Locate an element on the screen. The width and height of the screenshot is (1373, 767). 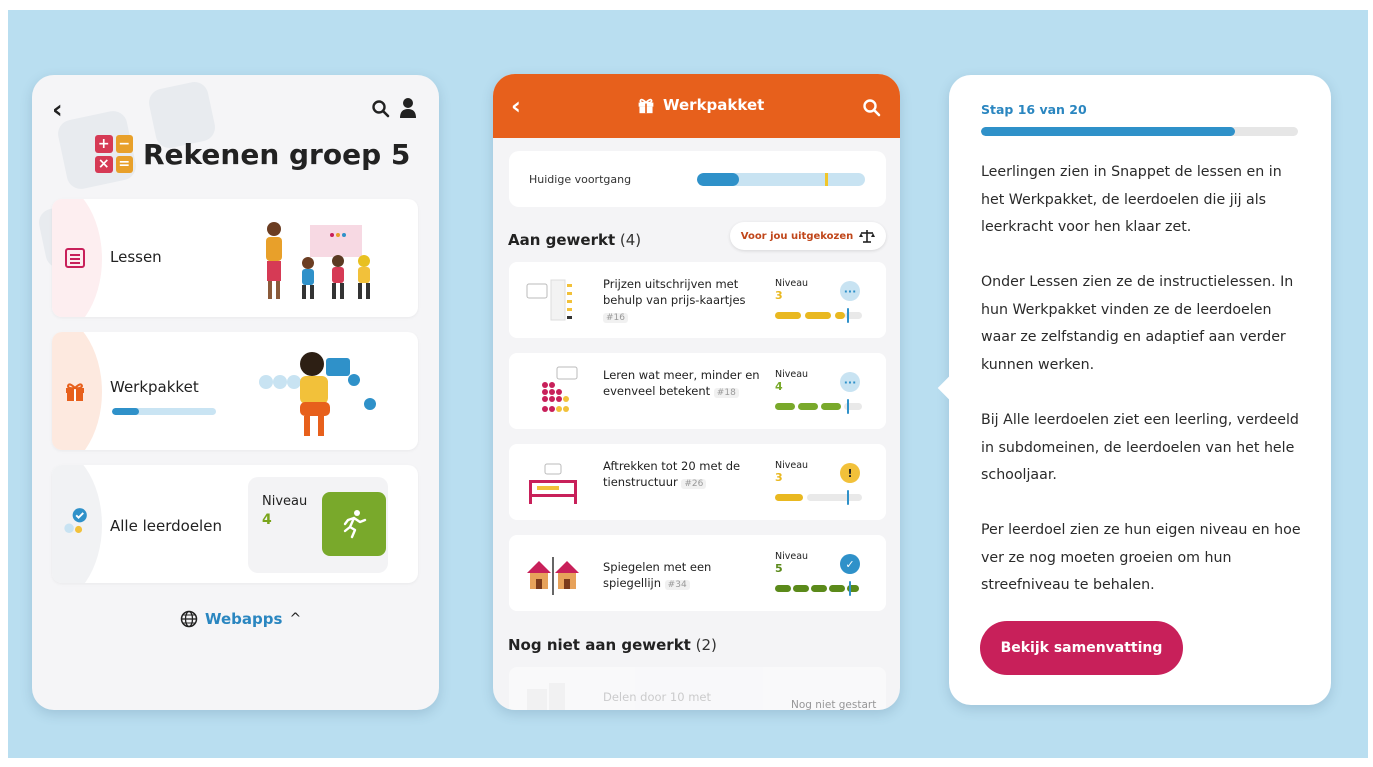
niveau-value: 5 is located at coordinates (779, 568).